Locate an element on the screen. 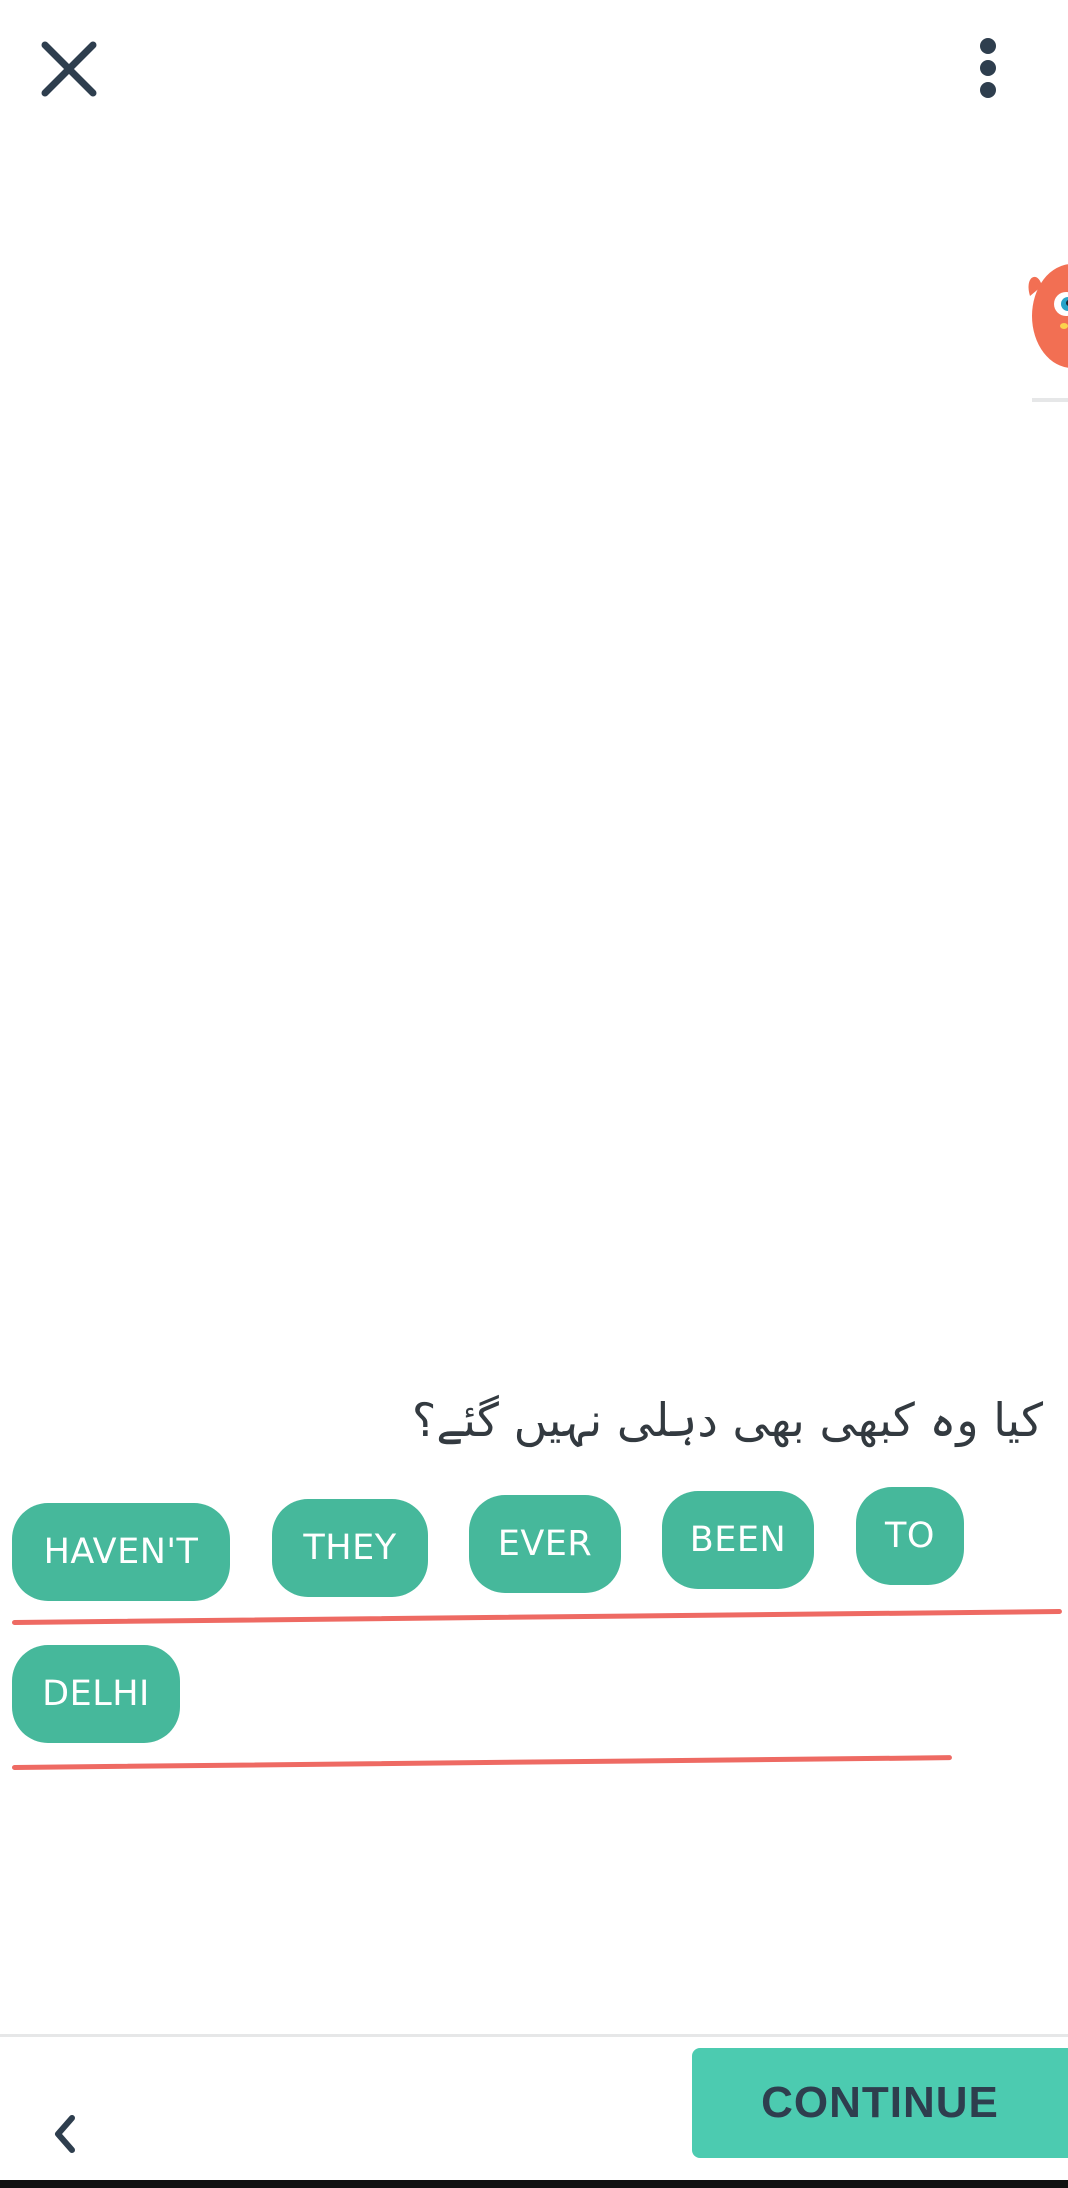 The image size is (1068, 2188). more-options-button is located at coordinates (988, 68).